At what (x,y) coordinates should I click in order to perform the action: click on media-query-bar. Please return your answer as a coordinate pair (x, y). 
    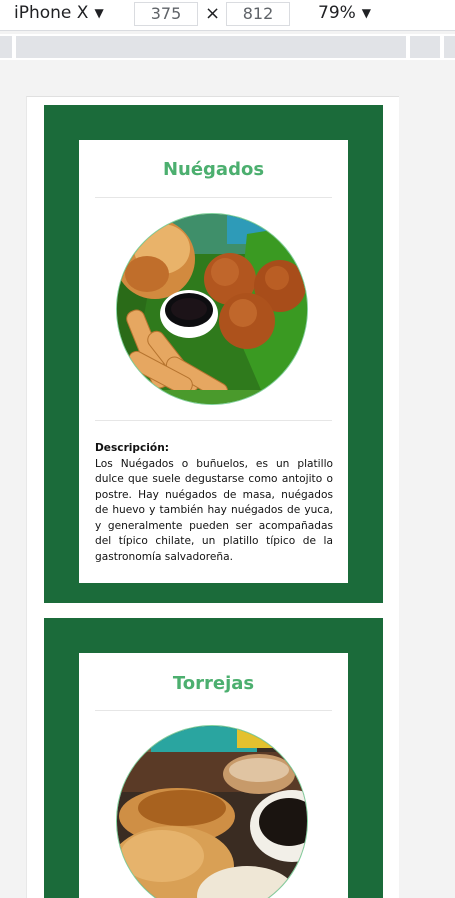
    Looking at the image, I should click on (227, 47).